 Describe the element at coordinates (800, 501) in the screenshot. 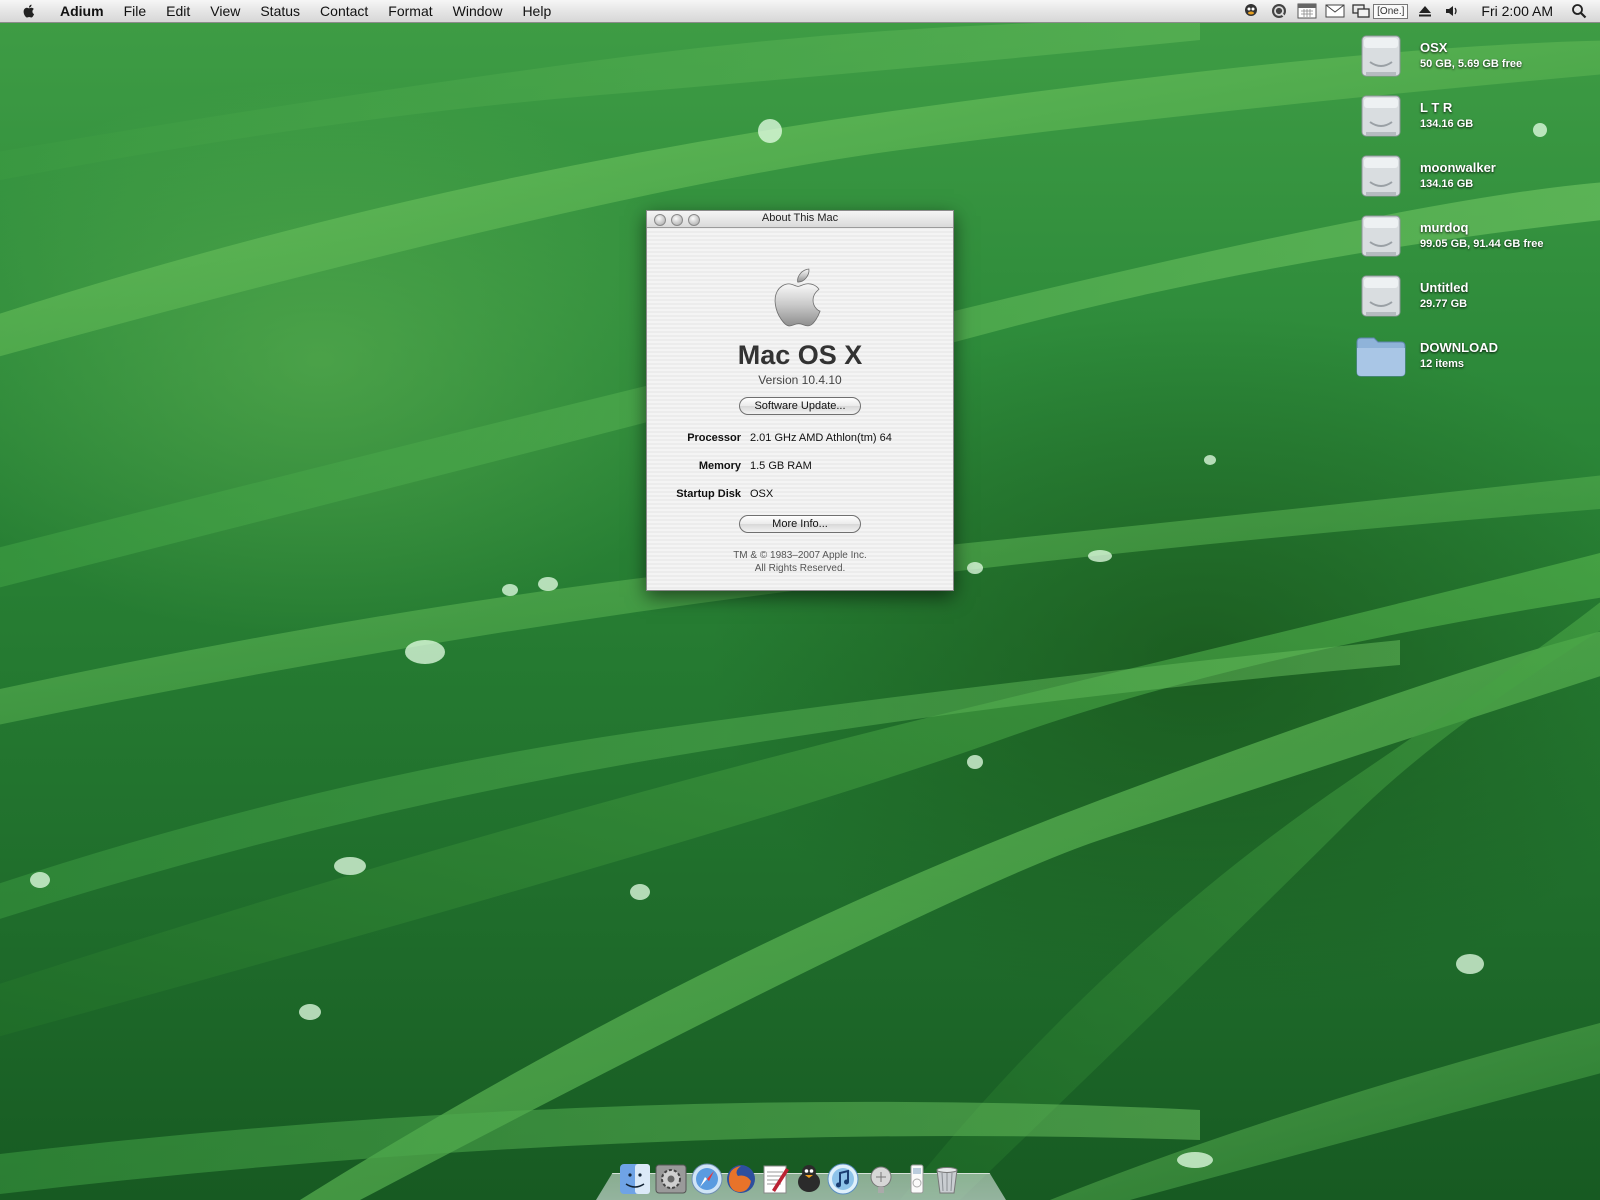

I see `spec-row-startup-disk: Startup Disk OSX` at that location.